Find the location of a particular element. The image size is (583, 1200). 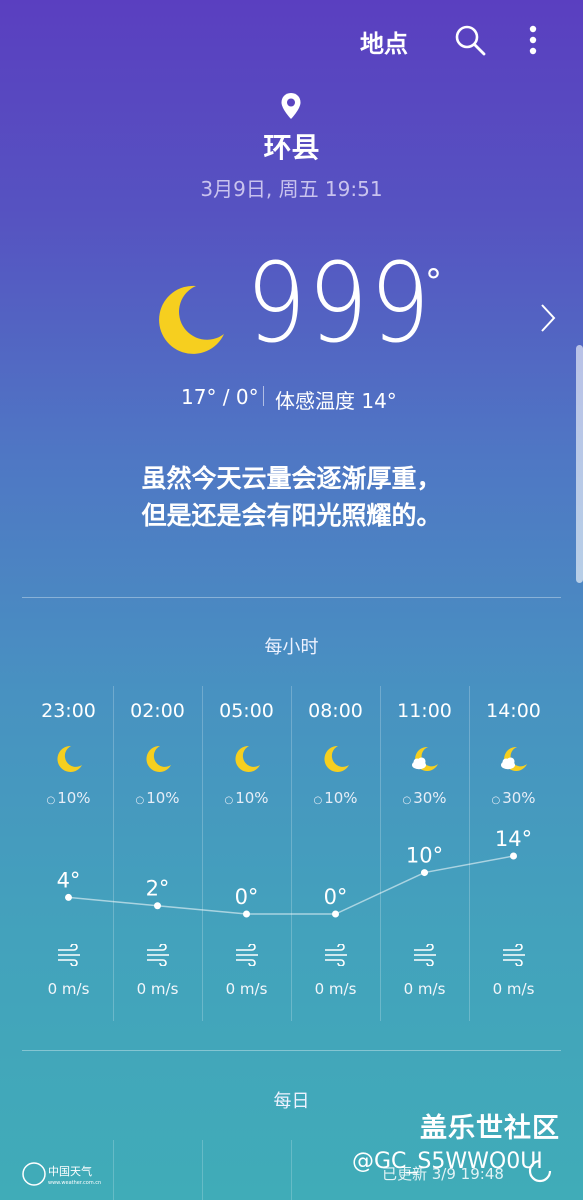

feels-like-temperature: 体感温度 14° is located at coordinates (336, 401).